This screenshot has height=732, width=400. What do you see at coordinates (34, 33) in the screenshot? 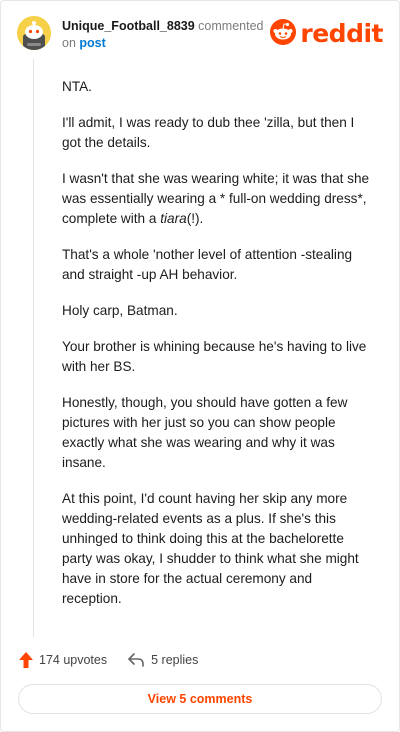
I see `snoo-avatar-icon` at bounding box center [34, 33].